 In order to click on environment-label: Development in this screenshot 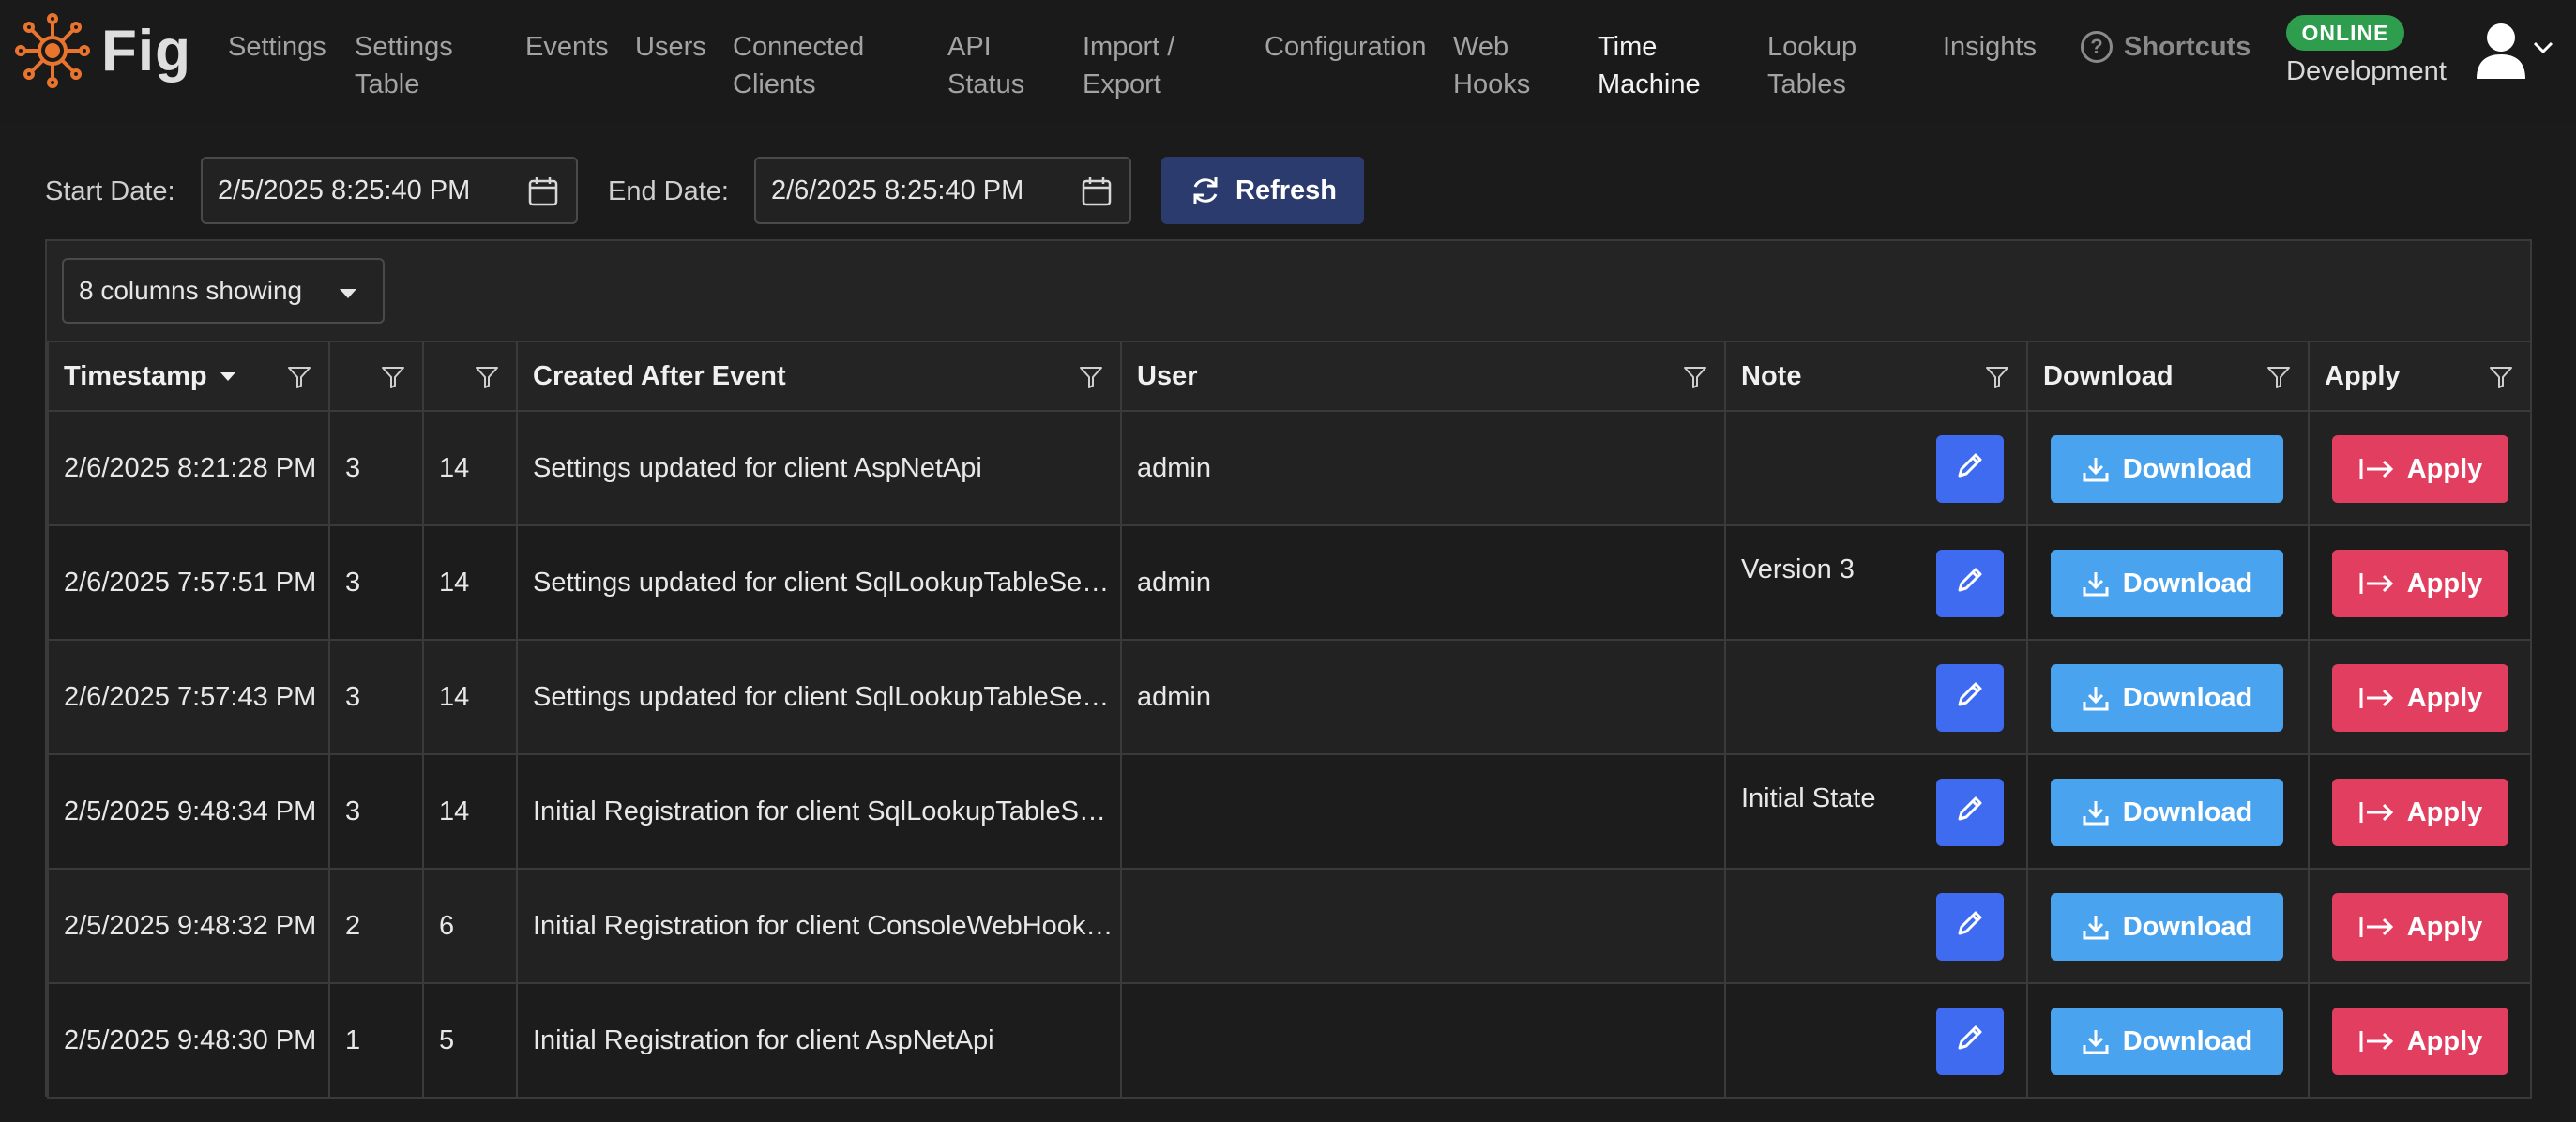, I will do `click(2366, 71)`.